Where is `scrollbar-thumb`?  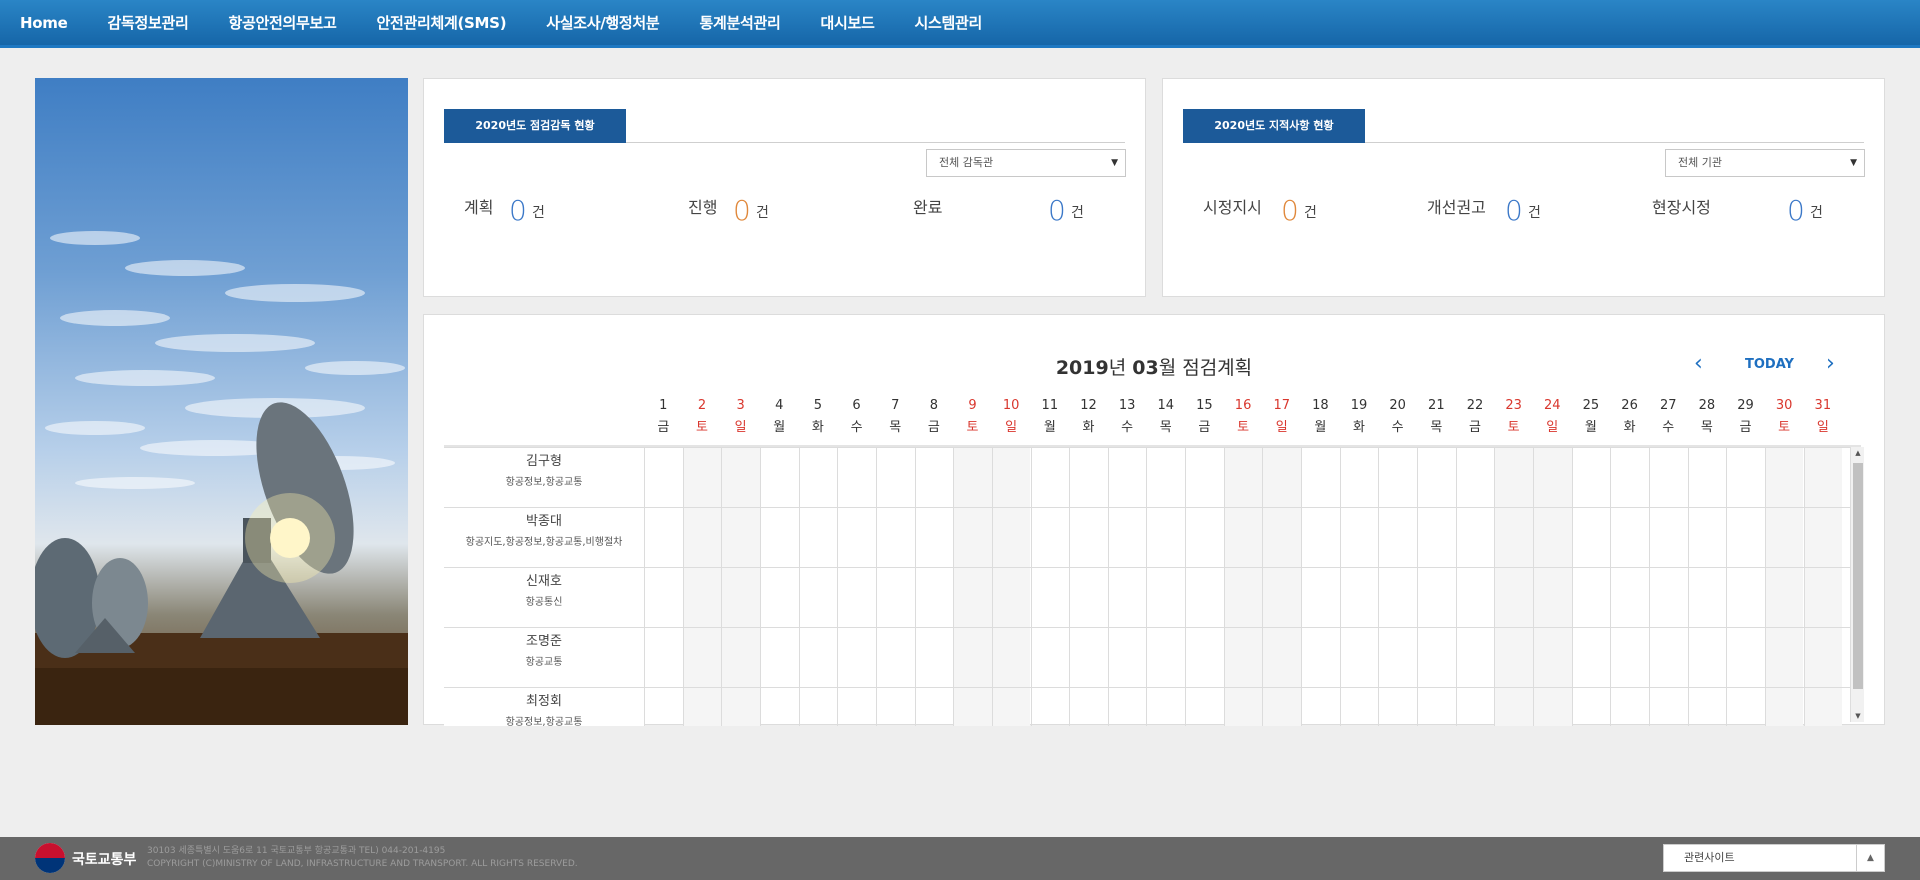
scrollbar-thumb is located at coordinates (1858, 576).